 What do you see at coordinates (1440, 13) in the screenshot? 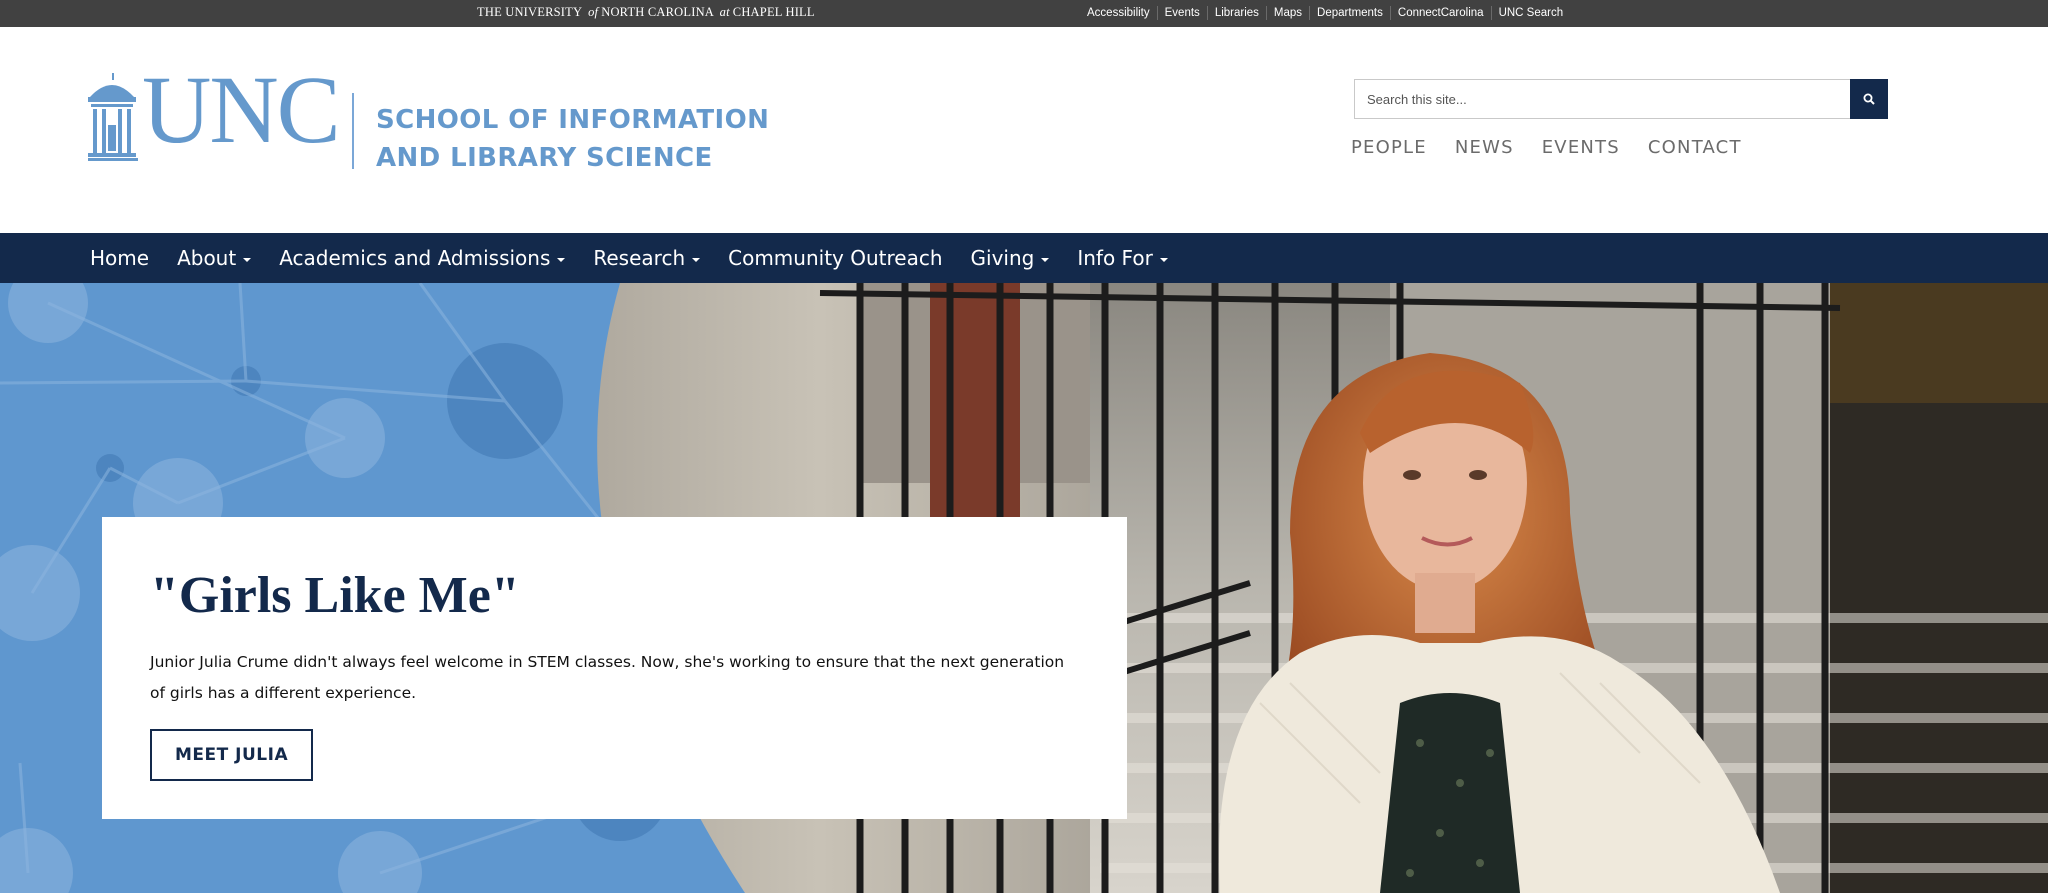
I see `utility-link-connectcarolina: ConnectCarolina` at bounding box center [1440, 13].